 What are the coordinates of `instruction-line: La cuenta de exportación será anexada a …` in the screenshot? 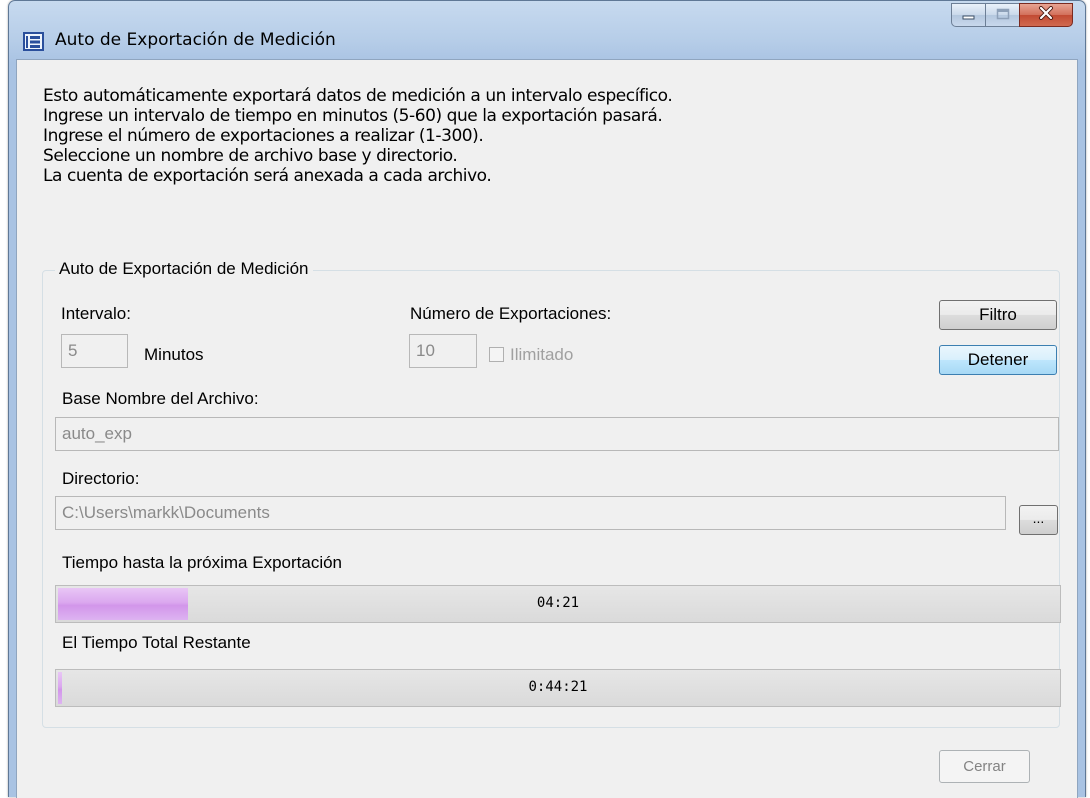 It's located at (267, 176).